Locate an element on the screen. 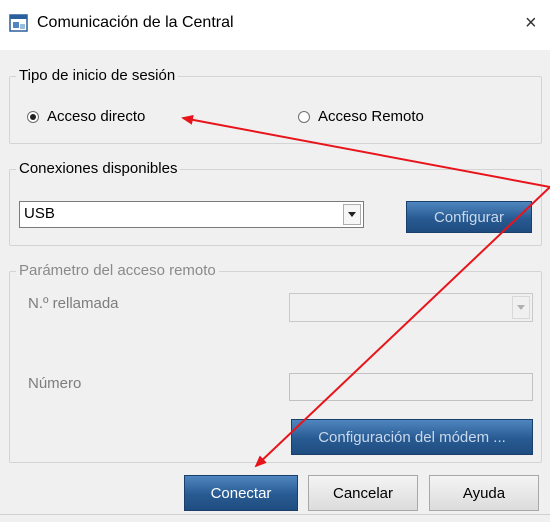 The height and width of the screenshot is (522, 550). radio-acceso-remoto-label: Acceso Remoto is located at coordinates (371, 116).